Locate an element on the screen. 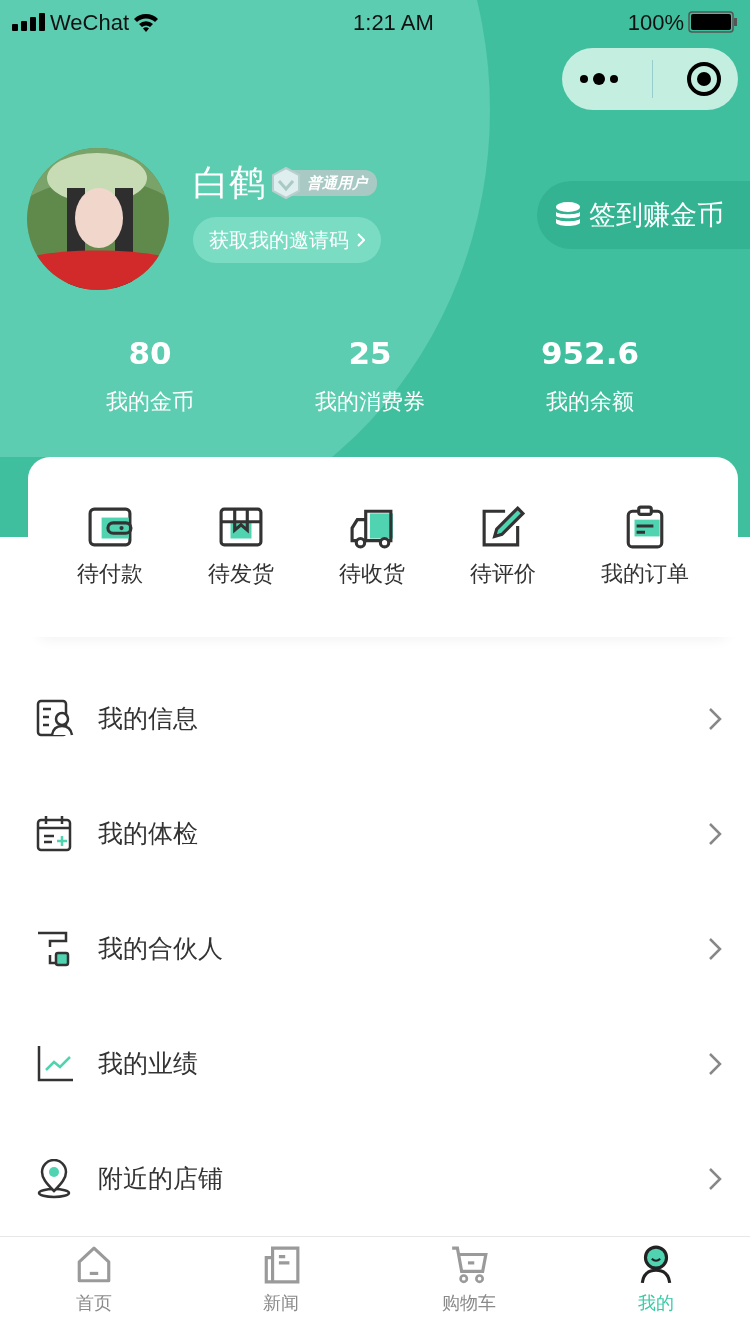 The image size is (750, 1334). battery-percent: 100% is located at coordinates (655, 22).